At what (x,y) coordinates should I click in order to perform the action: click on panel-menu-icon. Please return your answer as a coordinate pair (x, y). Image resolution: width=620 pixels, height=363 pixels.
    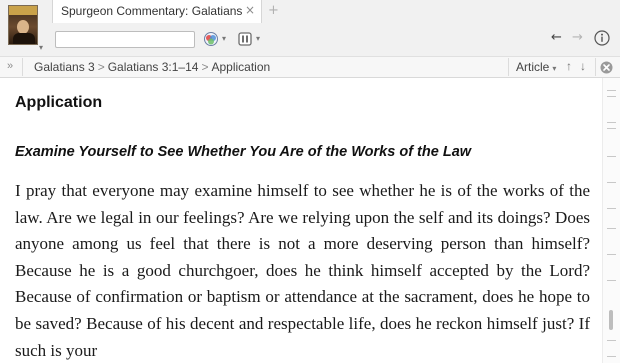
    Looking at the image, I should click on (245, 39).